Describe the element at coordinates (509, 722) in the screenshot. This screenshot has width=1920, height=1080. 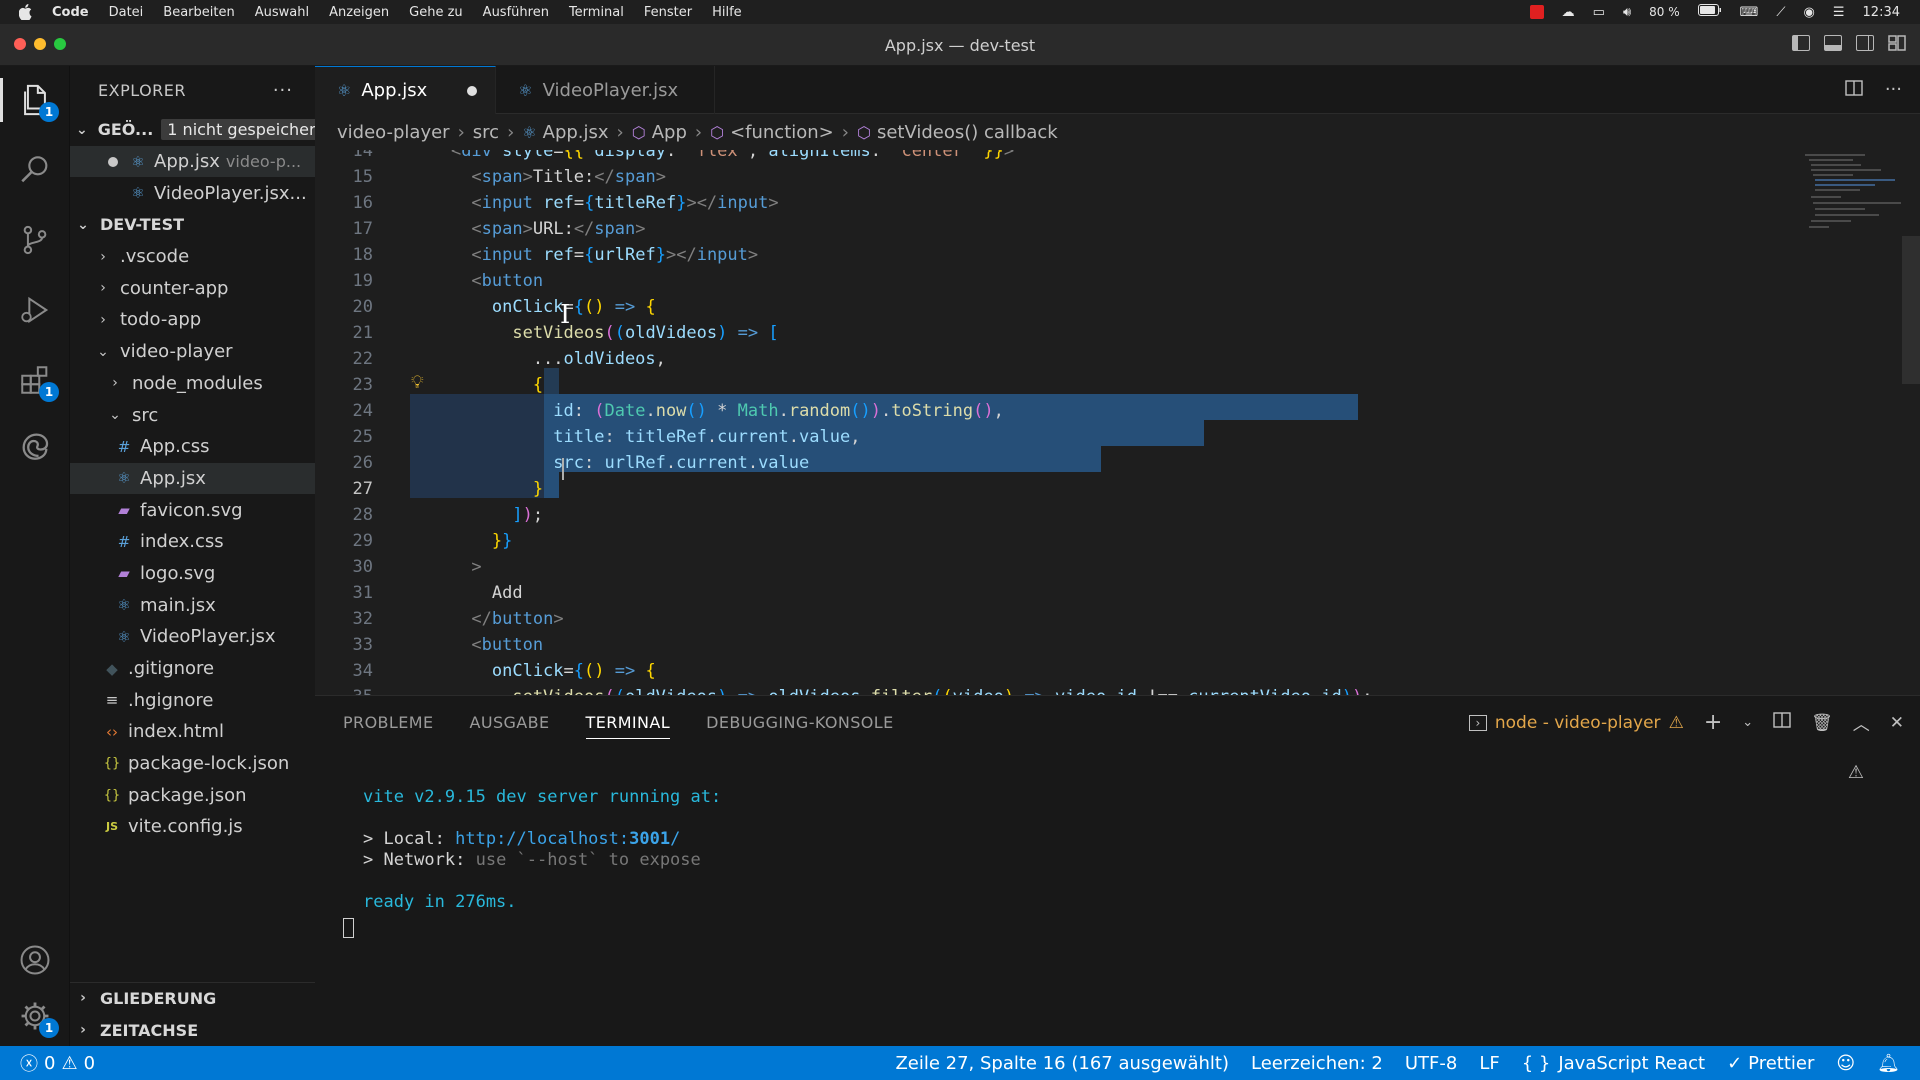
I see `tab-output: AUSGABE` at that location.